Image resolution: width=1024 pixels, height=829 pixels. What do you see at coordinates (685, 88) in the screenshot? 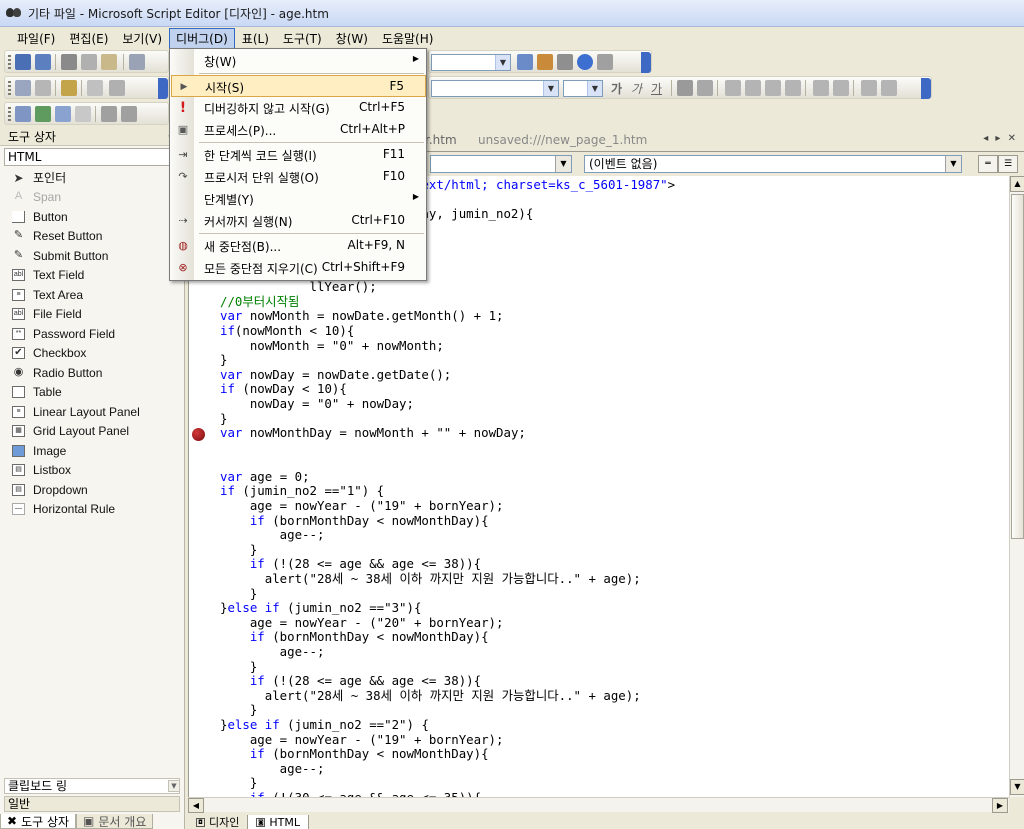
I see `font-color-icon` at bounding box center [685, 88].